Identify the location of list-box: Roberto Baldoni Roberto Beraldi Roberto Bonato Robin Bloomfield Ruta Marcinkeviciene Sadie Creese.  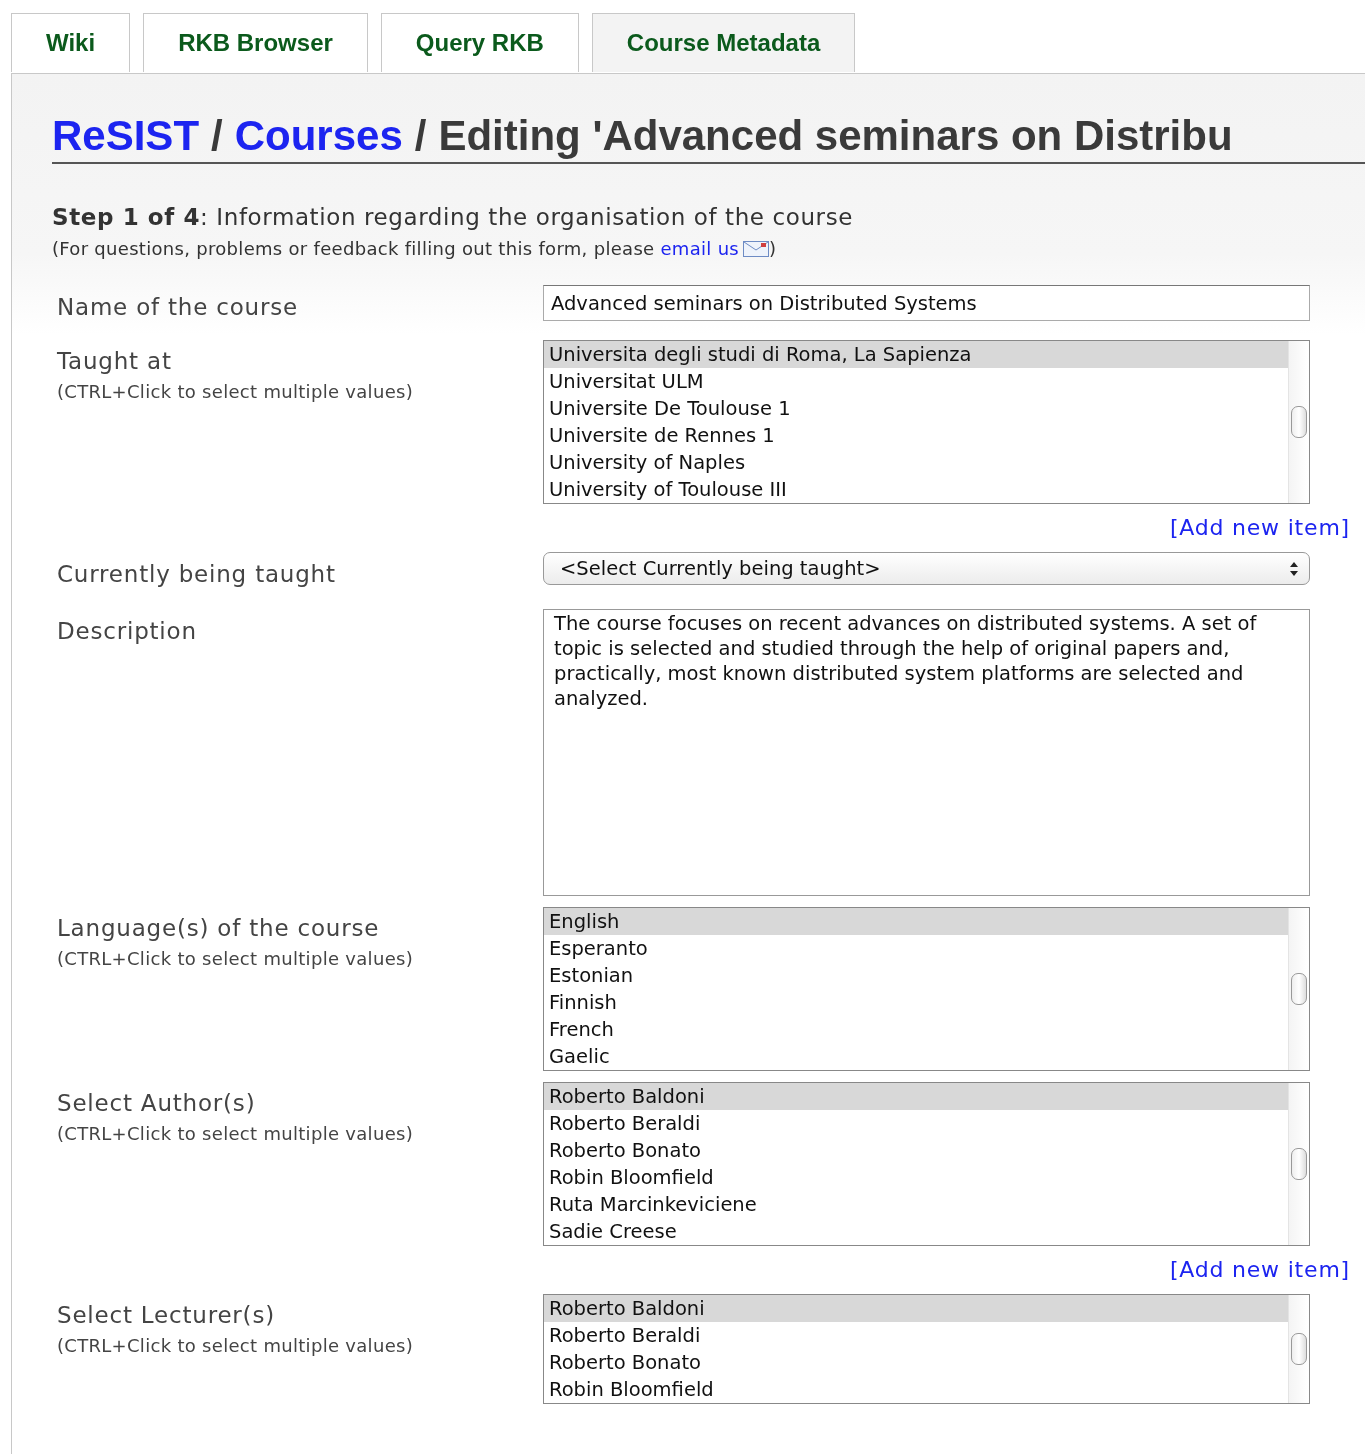
(926, 1164).